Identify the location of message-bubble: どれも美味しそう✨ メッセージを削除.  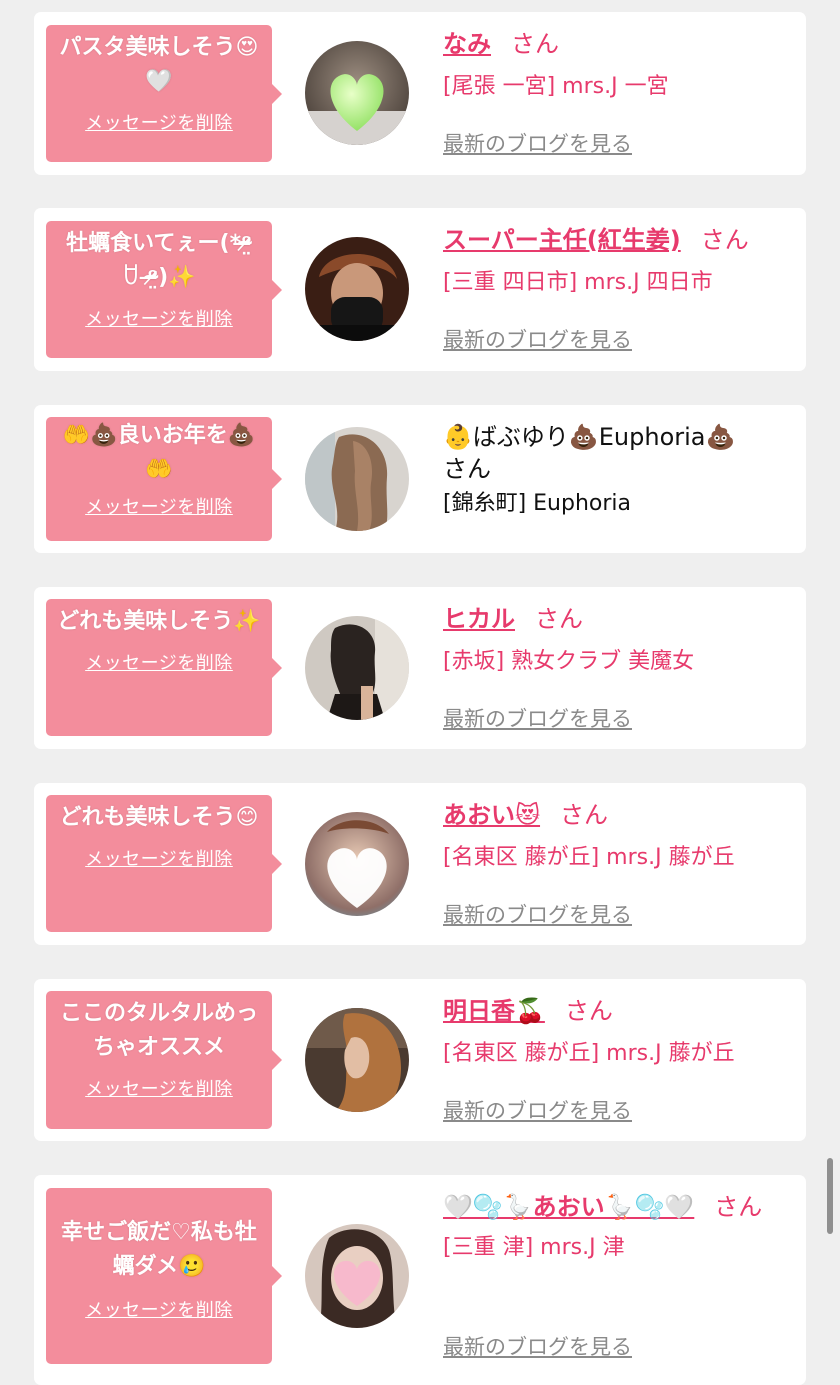
(164, 667).